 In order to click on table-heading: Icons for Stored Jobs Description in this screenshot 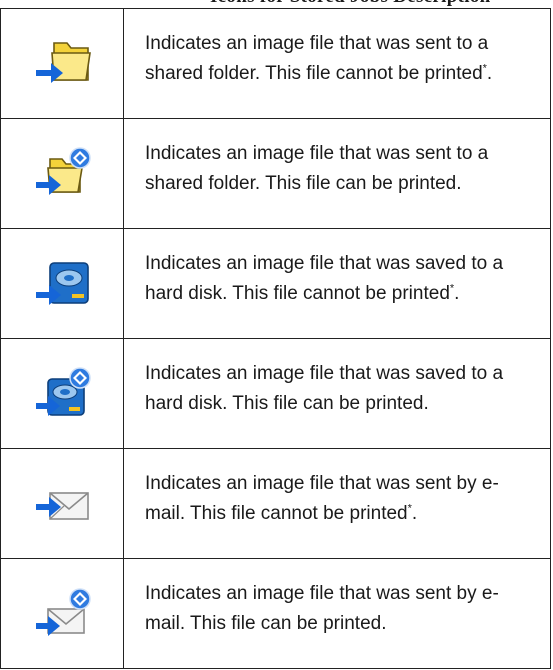, I will do `click(350, 4)`.